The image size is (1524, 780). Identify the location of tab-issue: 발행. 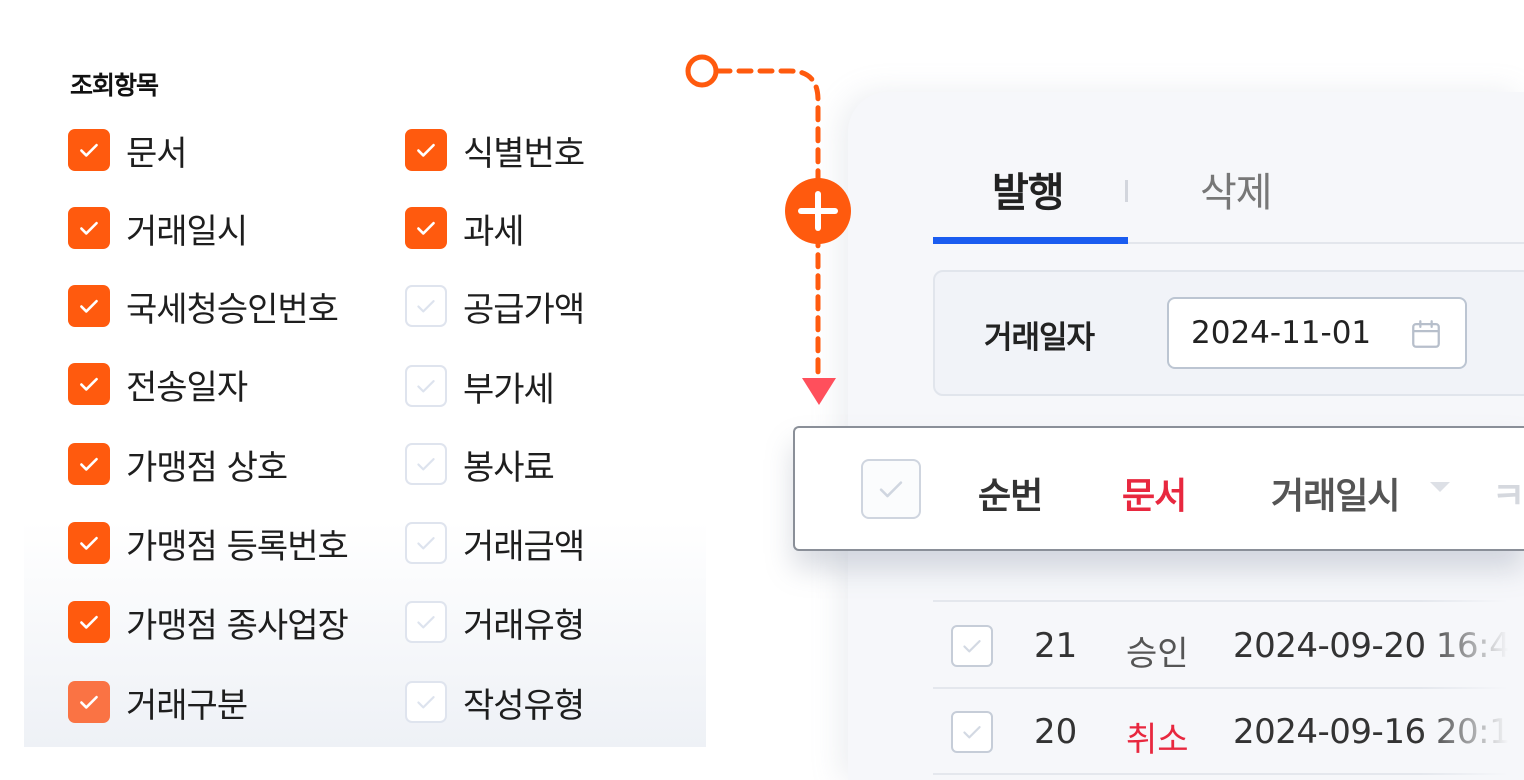
(1028, 189).